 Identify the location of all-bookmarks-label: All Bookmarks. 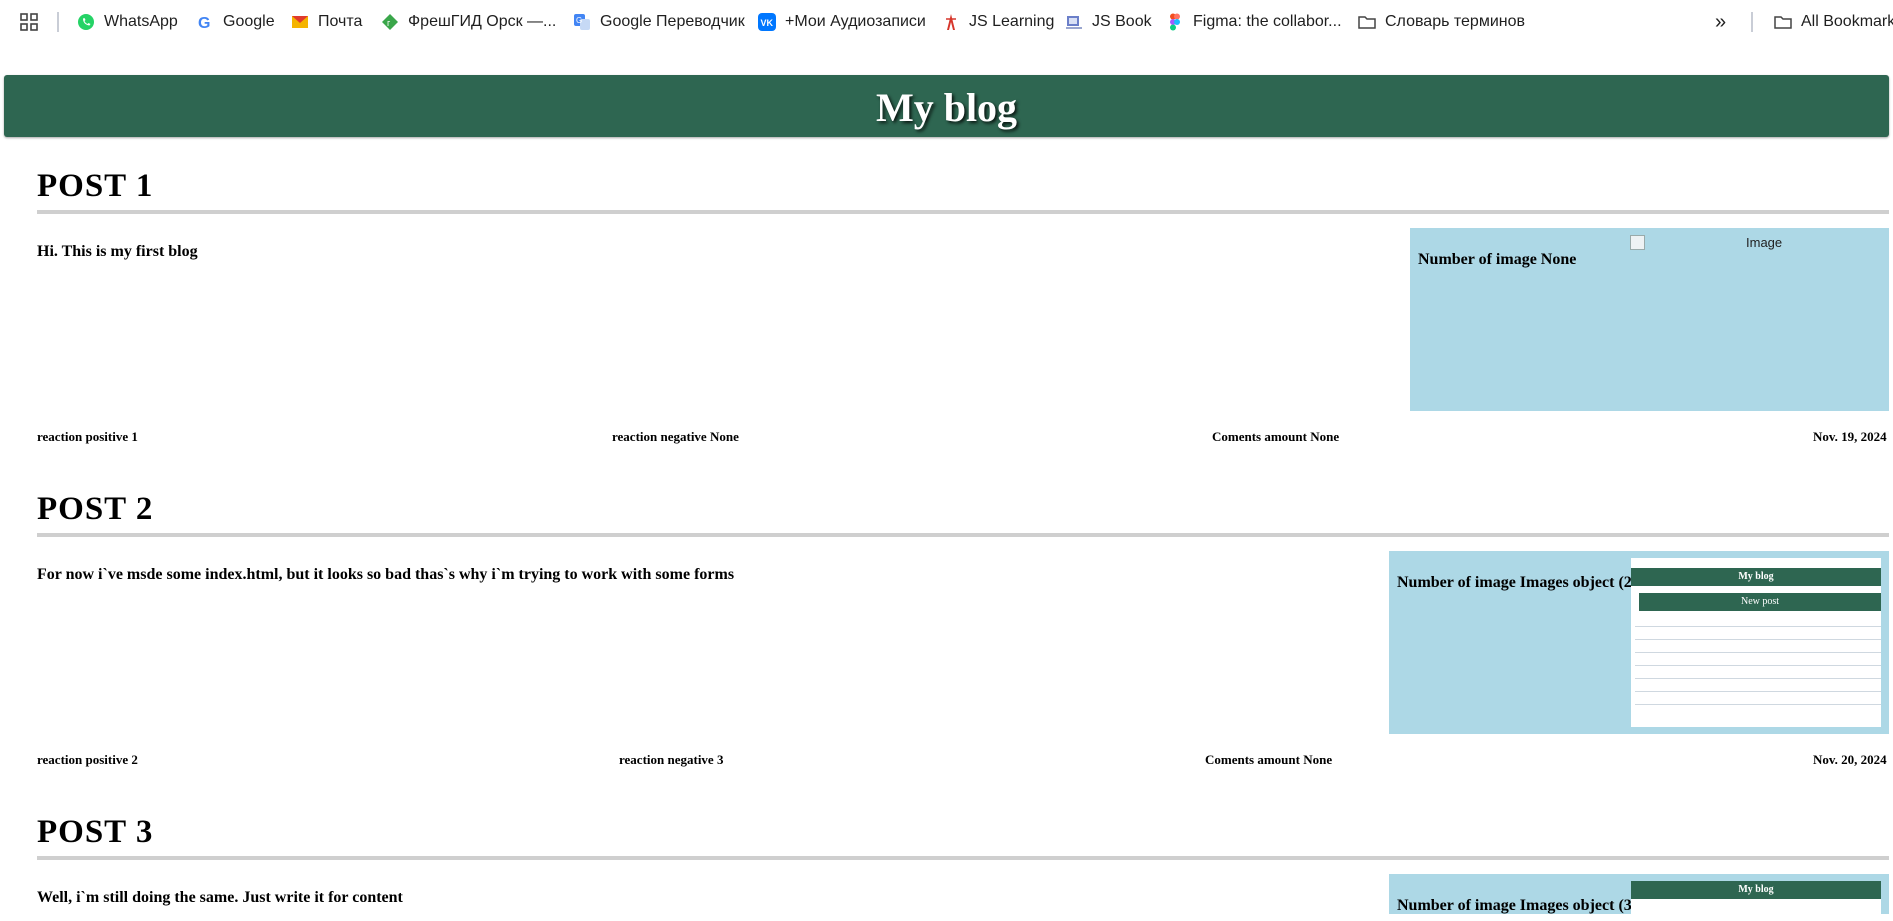
(1847, 21).